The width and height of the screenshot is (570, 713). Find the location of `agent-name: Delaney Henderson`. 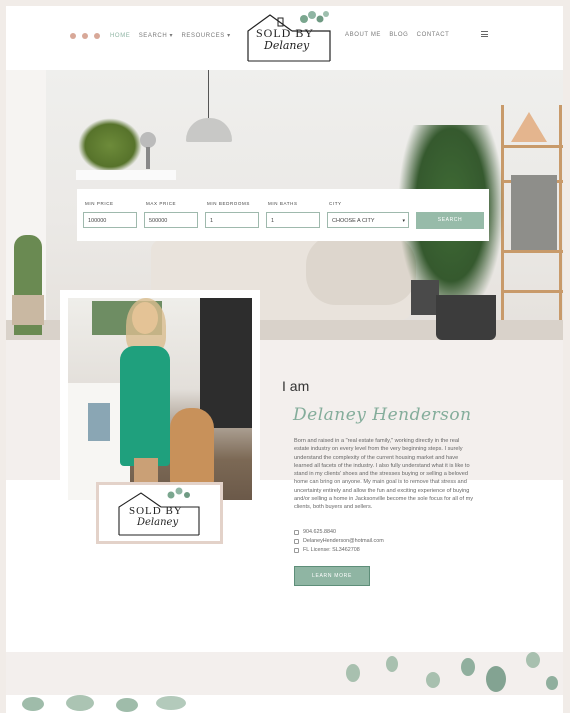

agent-name: Delaney Henderson is located at coordinates (382, 415).